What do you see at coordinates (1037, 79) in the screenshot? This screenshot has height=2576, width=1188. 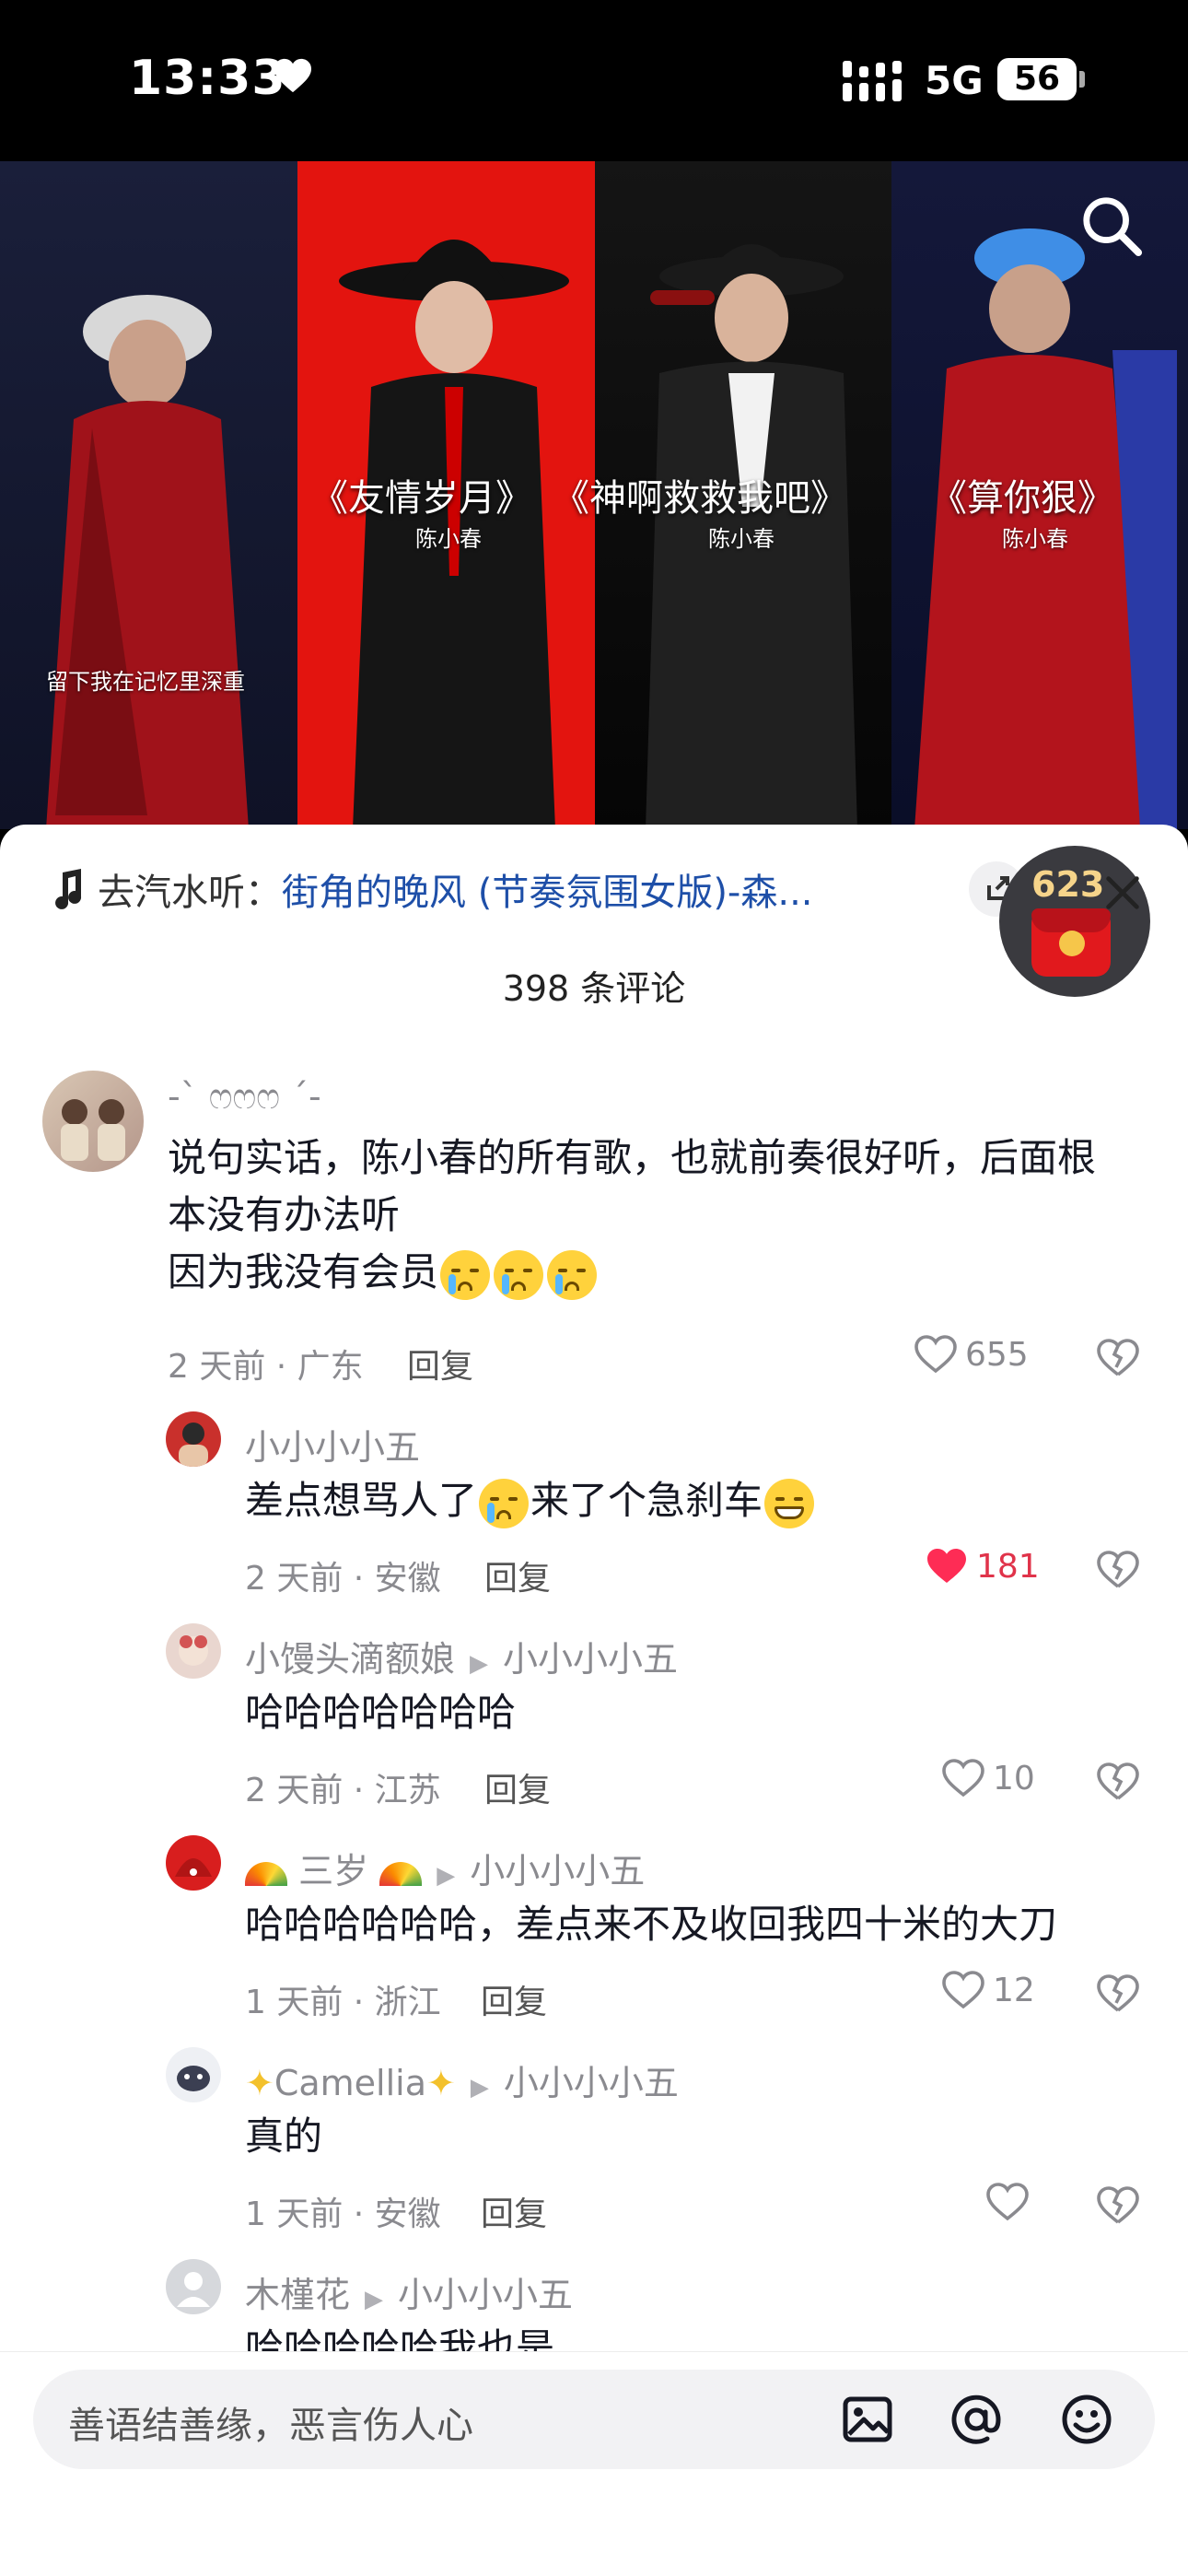 I see `battery-level: 56` at bounding box center [1037, 79].